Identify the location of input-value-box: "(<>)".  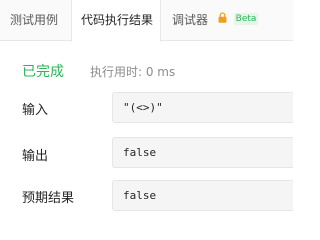
(202, 107).